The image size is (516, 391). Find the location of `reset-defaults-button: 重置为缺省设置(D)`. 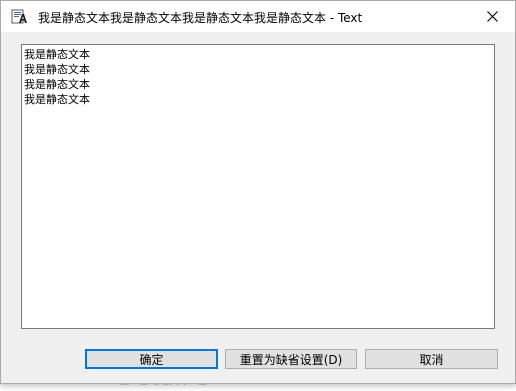

reset-defaults-button: 重置为缺省设置(D) is located at coordinates (291, 359).